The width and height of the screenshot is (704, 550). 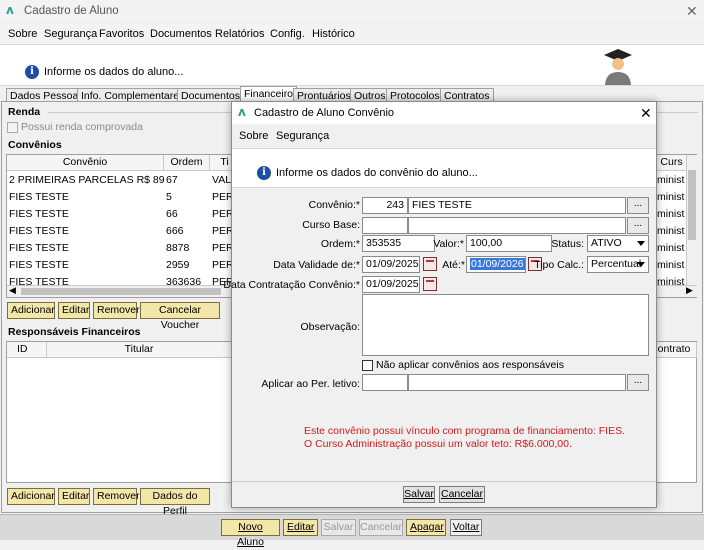 I want to click on novo-aluno-label: Novo Aluno, so click(x=250, y=534).